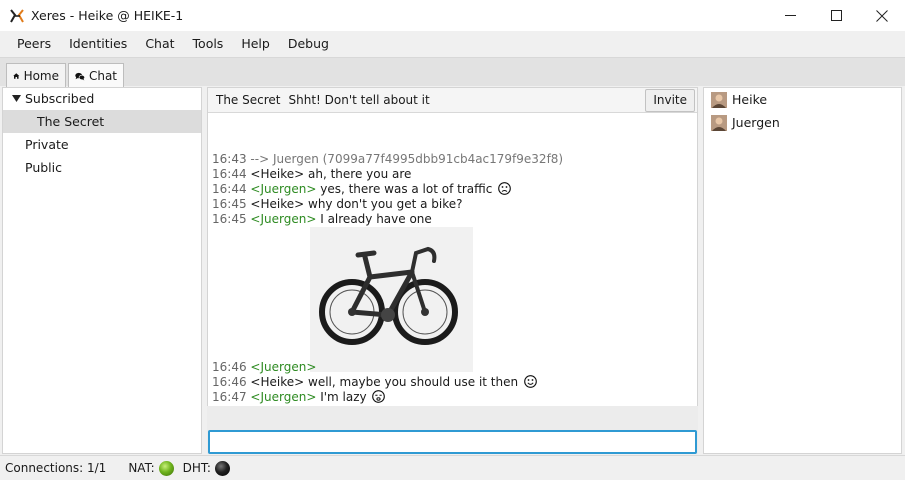 This screenshot has height=480, width=905. I want to click on minimize-icon, so click(790, 15).